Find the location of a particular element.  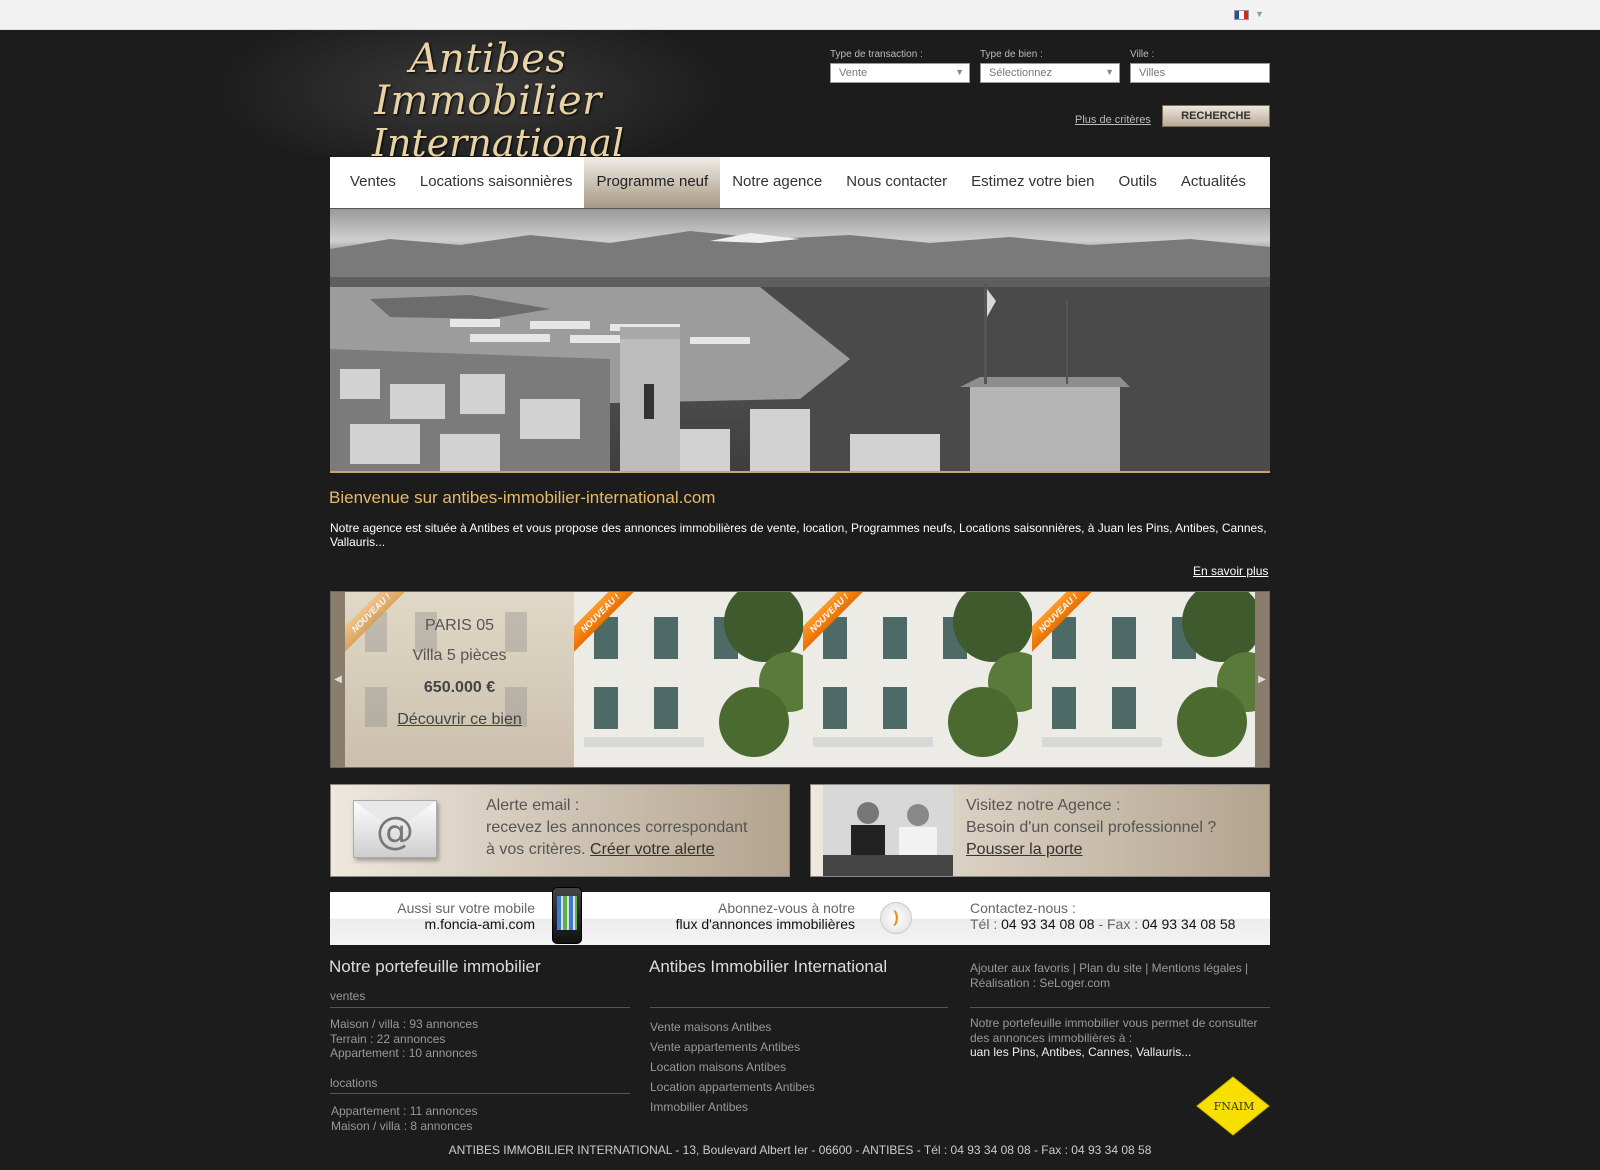

site-logo: Antibes Immobilier International is located at coordinates (488, 101).